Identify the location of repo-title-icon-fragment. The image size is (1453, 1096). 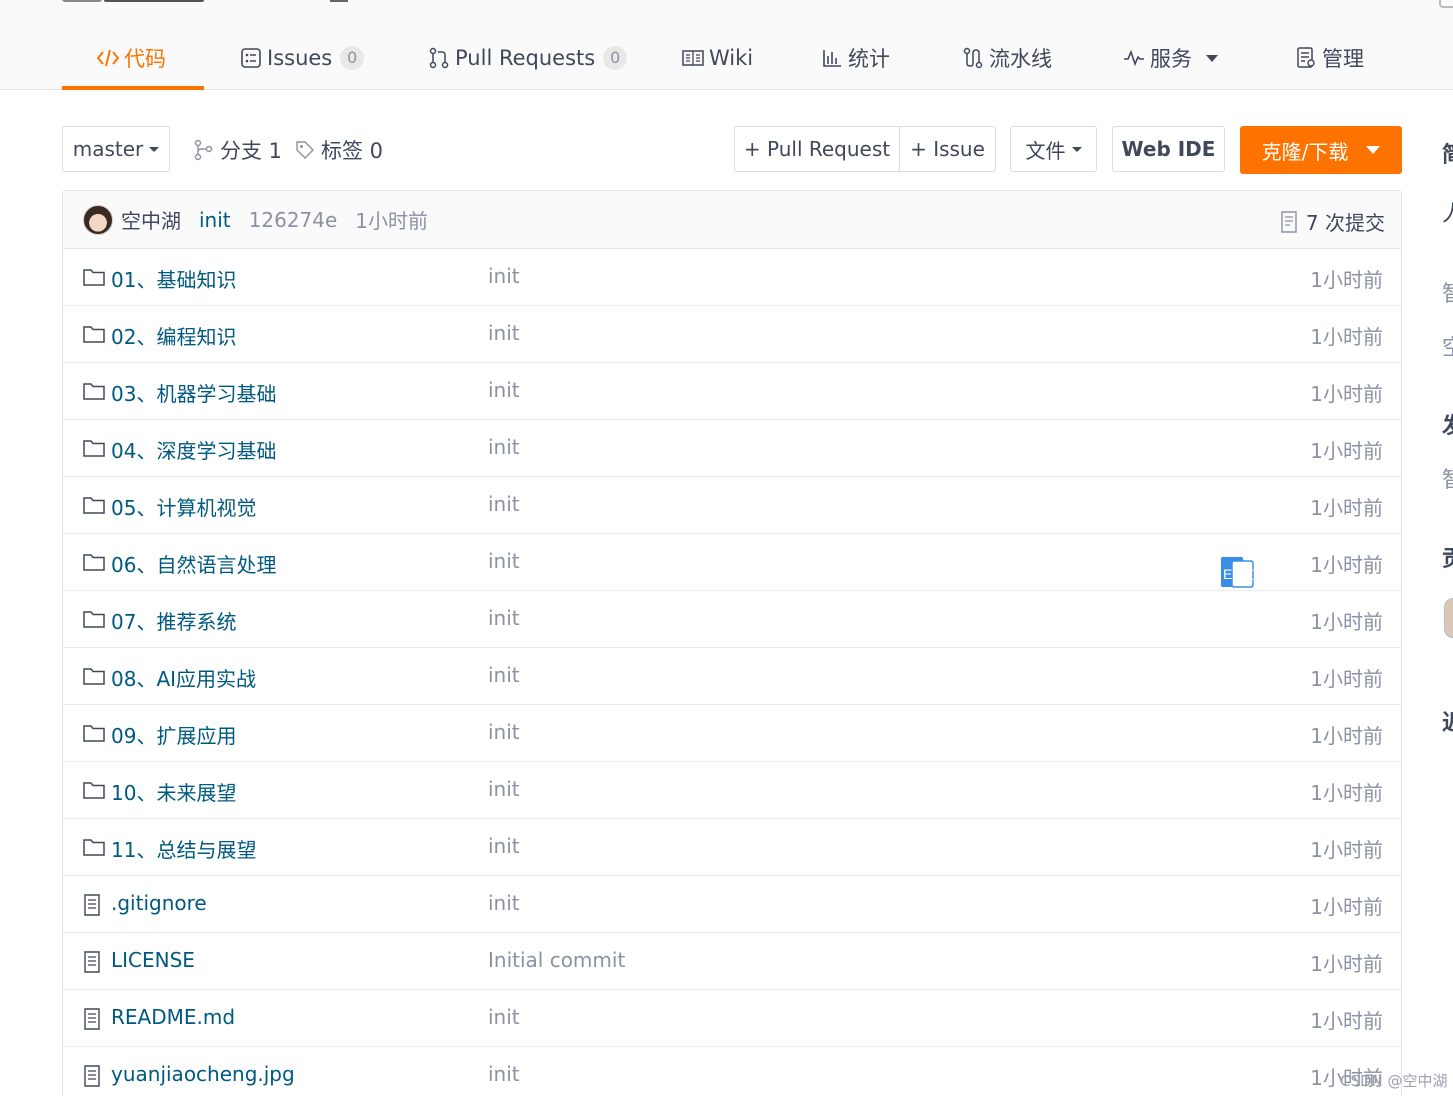
(339, 1).